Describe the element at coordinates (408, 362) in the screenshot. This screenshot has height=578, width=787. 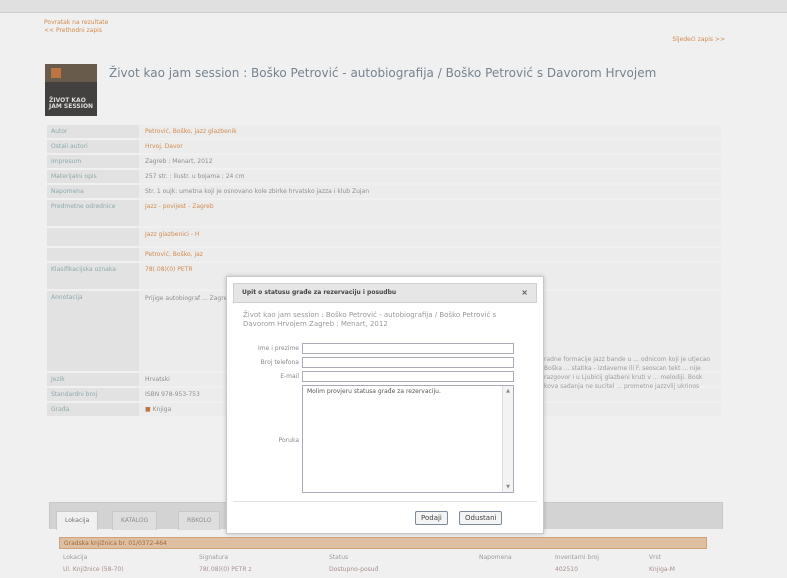
I see `phone-input` at that location.